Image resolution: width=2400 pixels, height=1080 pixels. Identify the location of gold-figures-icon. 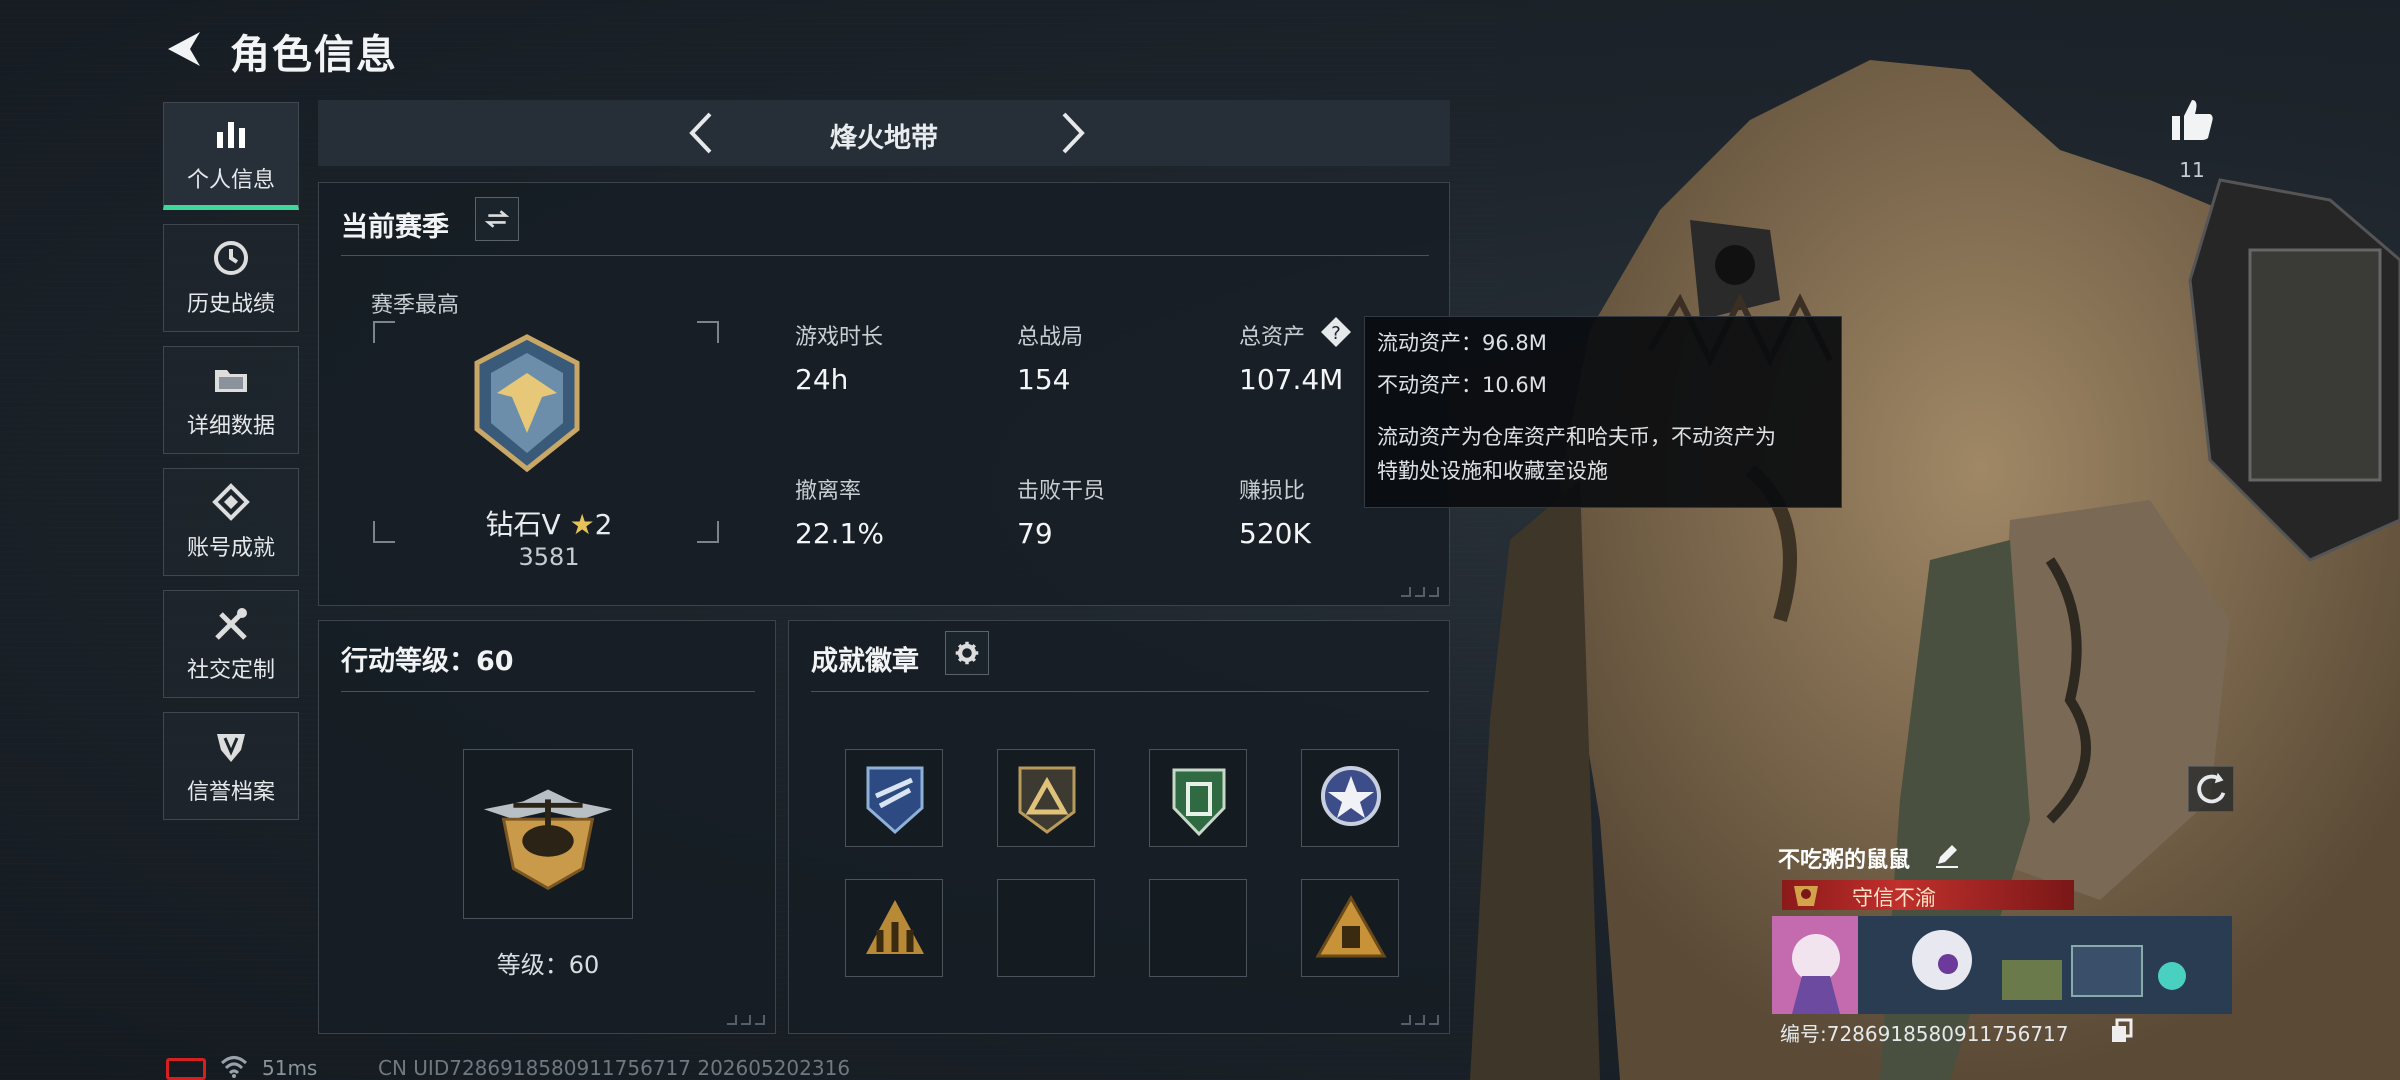
(895, 927).